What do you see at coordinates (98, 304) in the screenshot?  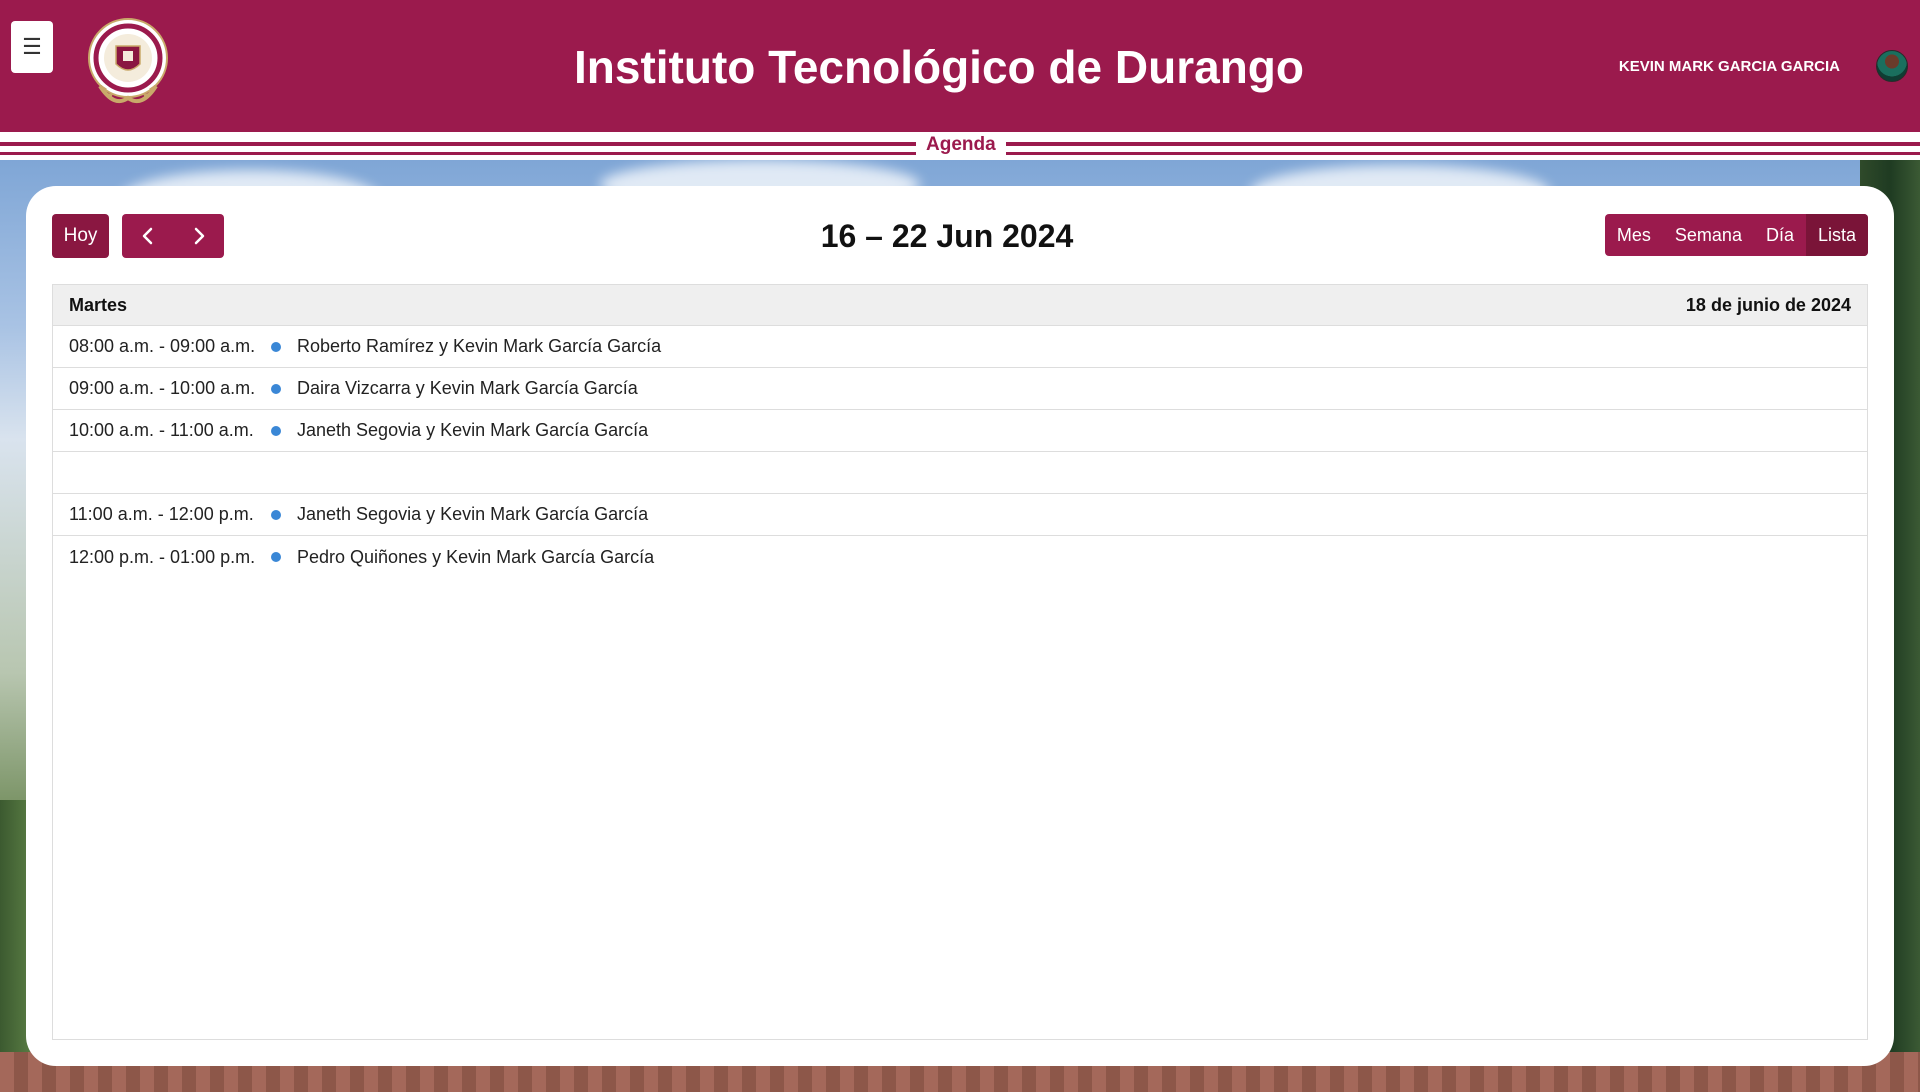 I see `day-name: Martes` at bounding box center [98, 304].